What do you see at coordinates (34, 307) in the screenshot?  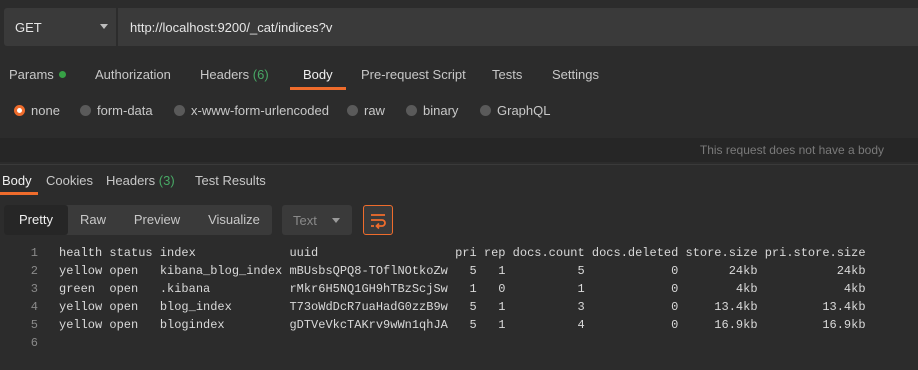 I see `line-number: 4` at bounding box center [34, 307].